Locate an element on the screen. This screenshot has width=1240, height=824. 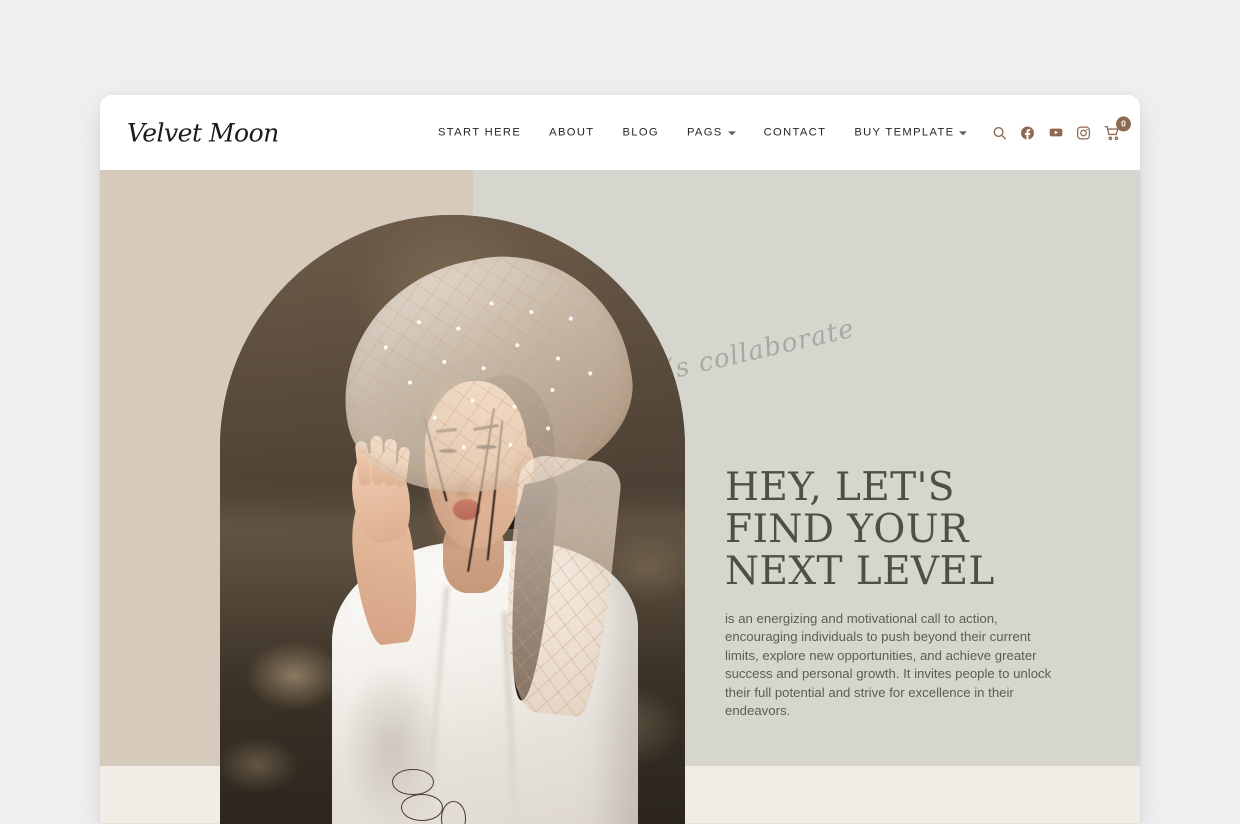
facebook-icon is located at coordinates (1027, 132).